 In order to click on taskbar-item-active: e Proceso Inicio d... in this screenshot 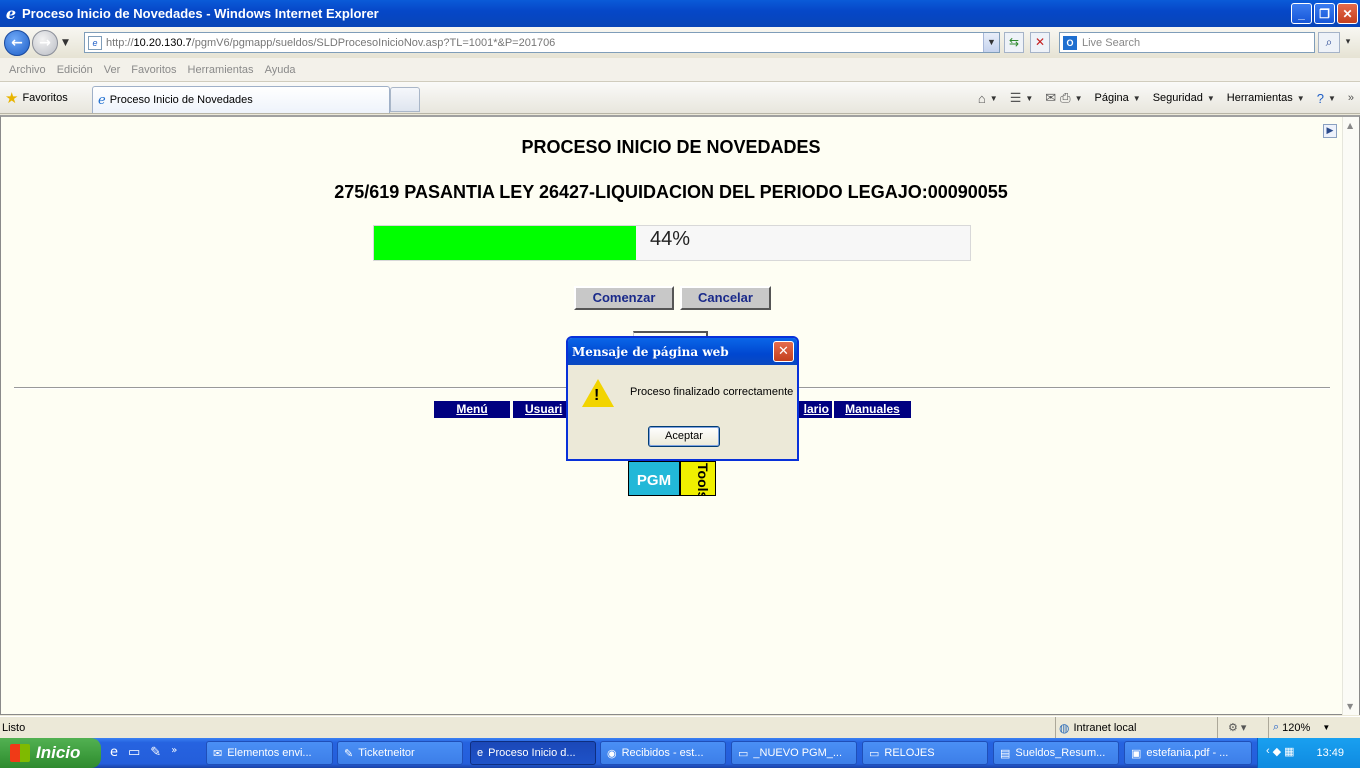, I will do `click(533, 753)`.